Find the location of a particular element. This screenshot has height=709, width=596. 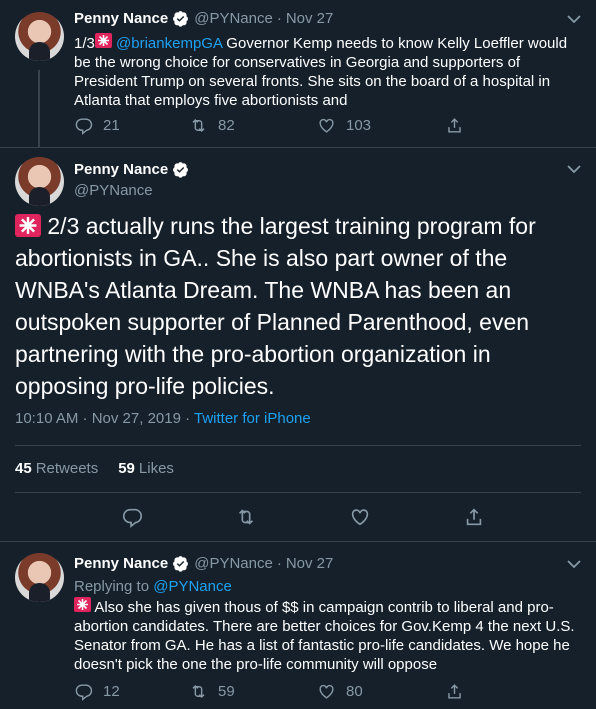

replying-to: Replying to @PYNance is located at coordinates (153, 586).